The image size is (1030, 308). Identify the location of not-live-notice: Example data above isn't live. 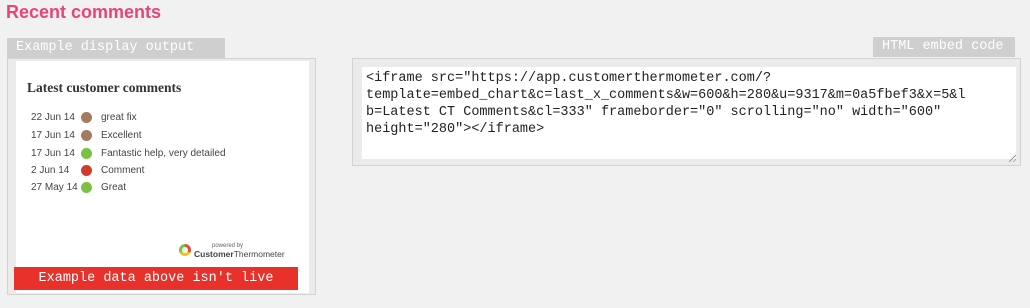
(156, 278).